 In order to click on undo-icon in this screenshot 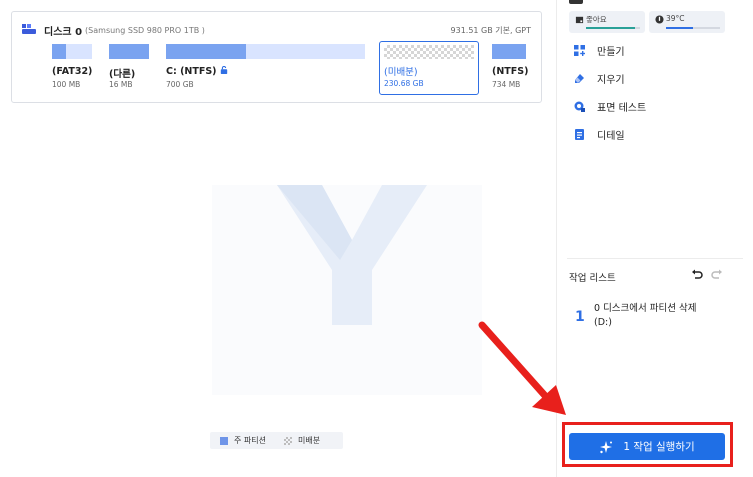, I will do `click(697, 274)`.